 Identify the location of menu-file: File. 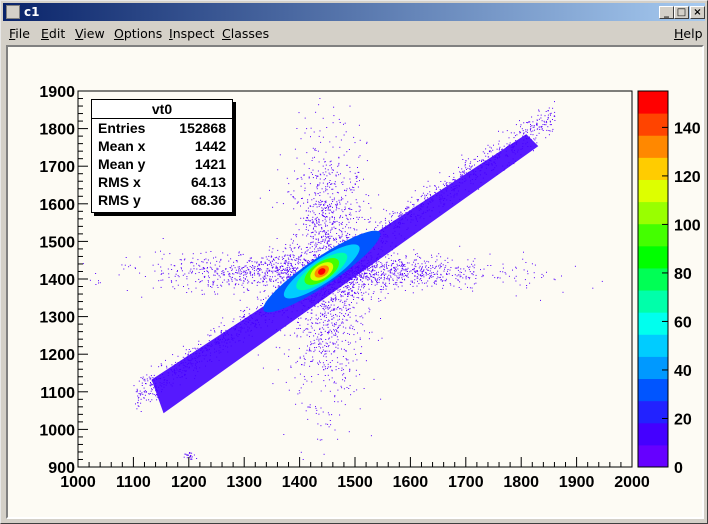
(19, 33).